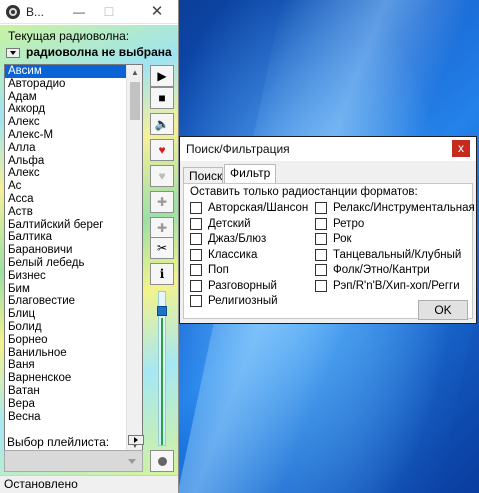  I want to click on station-list-item: Балтика, so click(66, 237).